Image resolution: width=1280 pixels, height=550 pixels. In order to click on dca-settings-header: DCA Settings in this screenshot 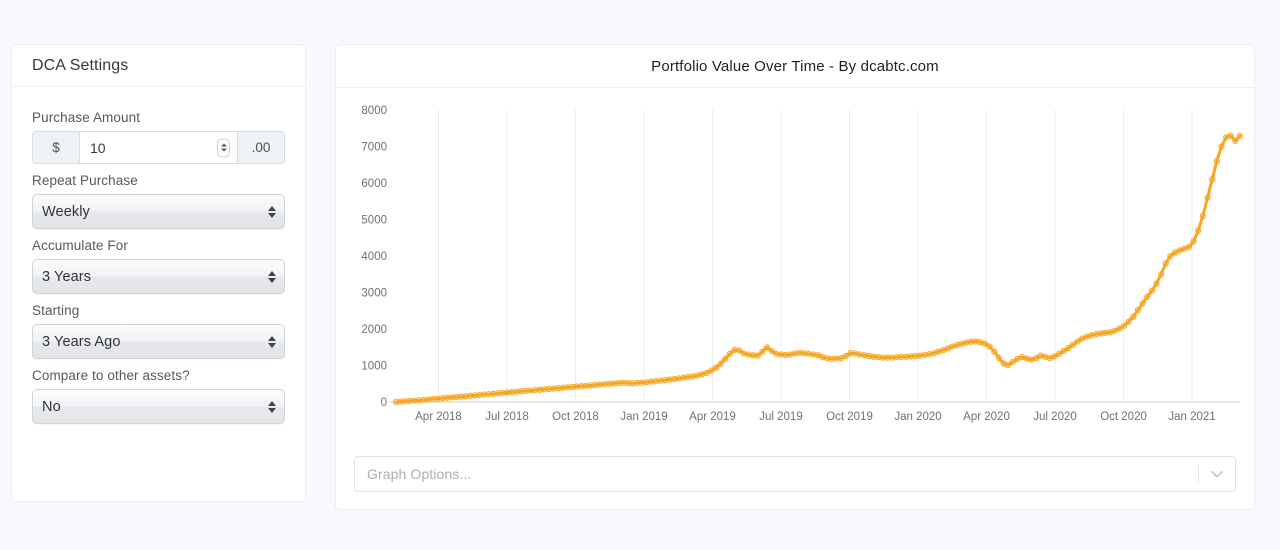, I will do `click(158, 66)`.